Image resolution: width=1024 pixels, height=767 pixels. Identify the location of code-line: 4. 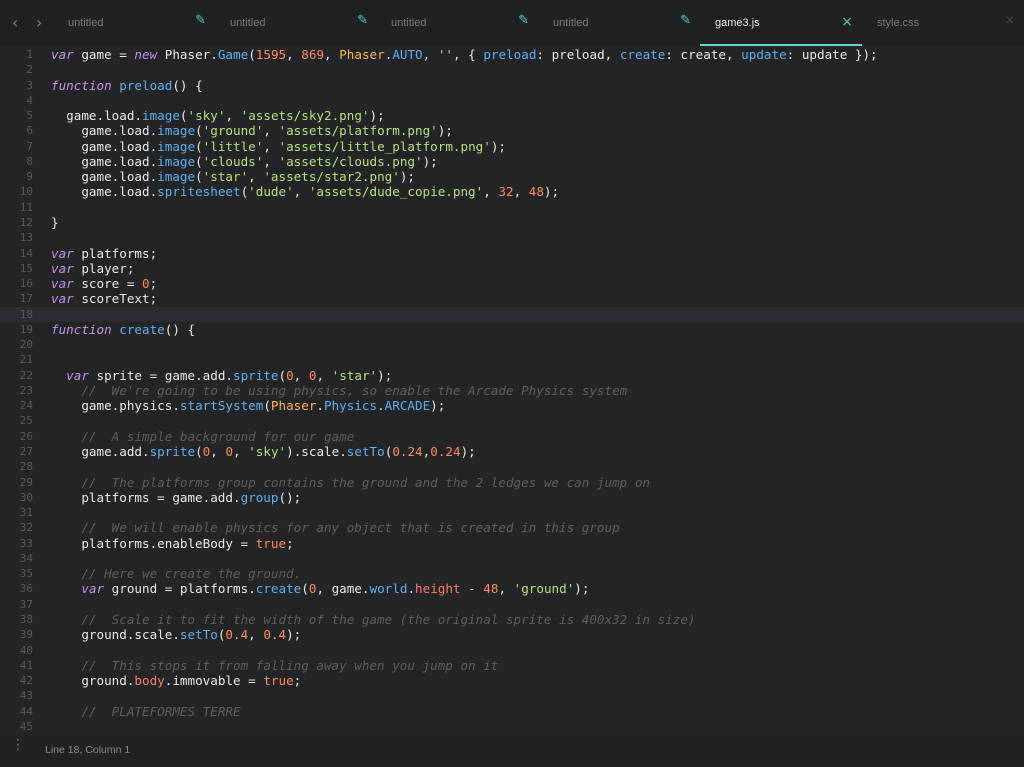
(512, 100).